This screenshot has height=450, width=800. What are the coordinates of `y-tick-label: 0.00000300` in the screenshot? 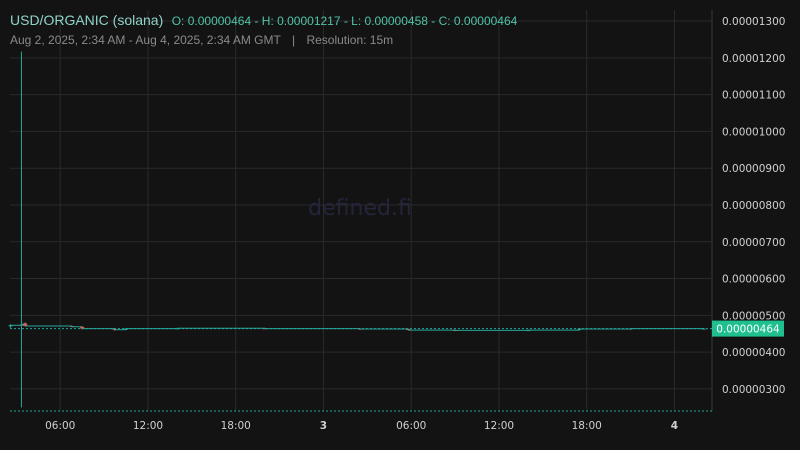 It's located at (753, 390).